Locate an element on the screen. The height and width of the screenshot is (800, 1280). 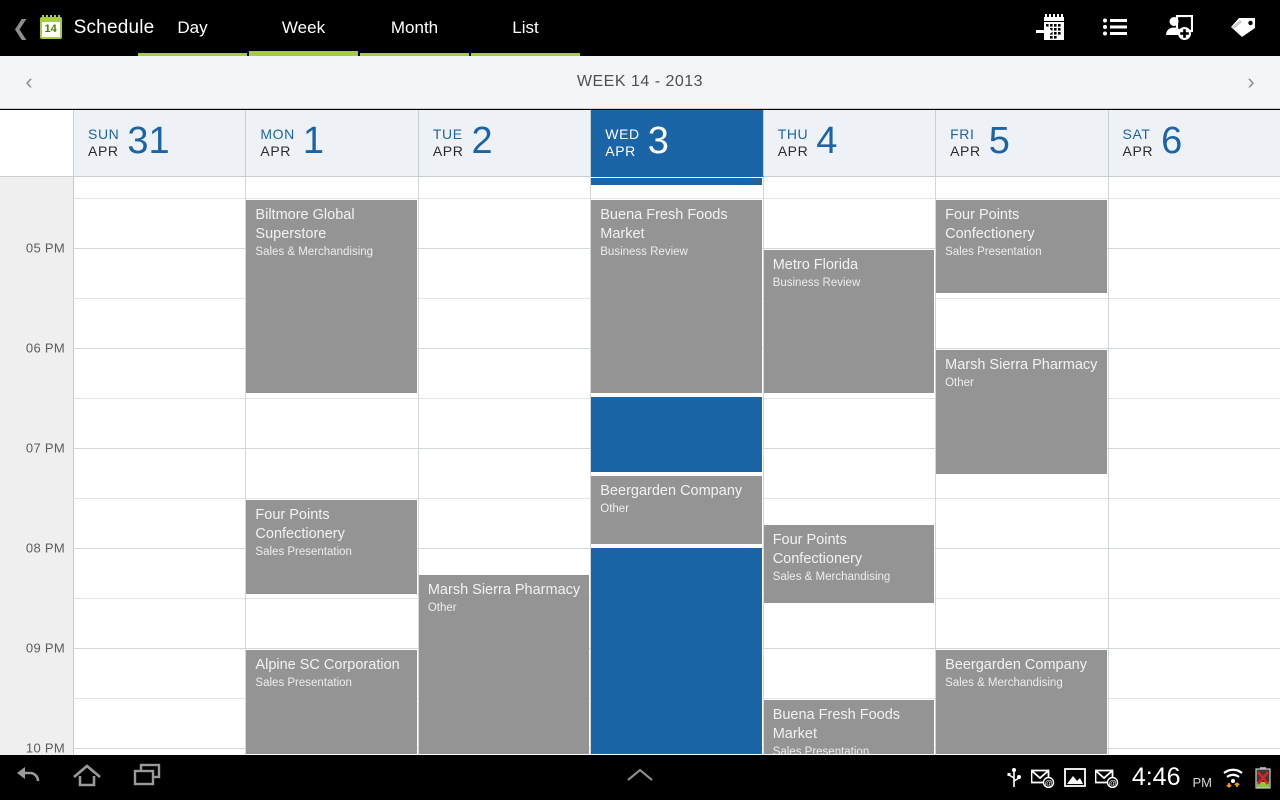
calendar-event: Buena Fresh Foods Market Business Review is located at coordinates (676, 296).